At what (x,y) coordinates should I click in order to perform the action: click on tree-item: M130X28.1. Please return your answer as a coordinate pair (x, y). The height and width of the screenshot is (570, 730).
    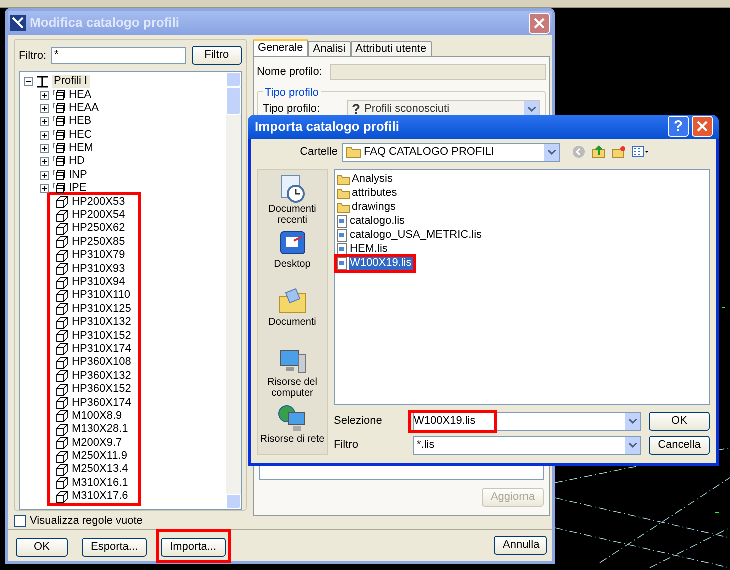
    Looking at the image, I should click on (100, 430).